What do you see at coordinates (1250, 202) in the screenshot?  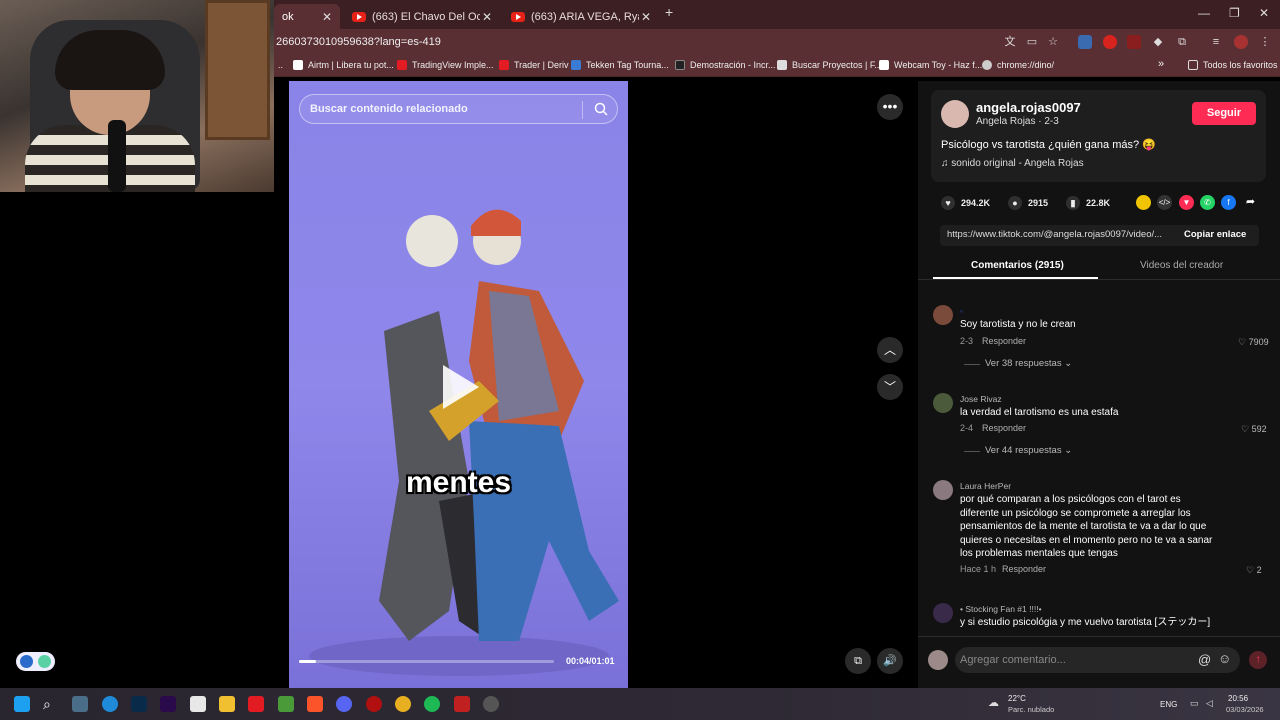 I see `share-arrow-icon: ➦` at bounding box center [1250, 202].